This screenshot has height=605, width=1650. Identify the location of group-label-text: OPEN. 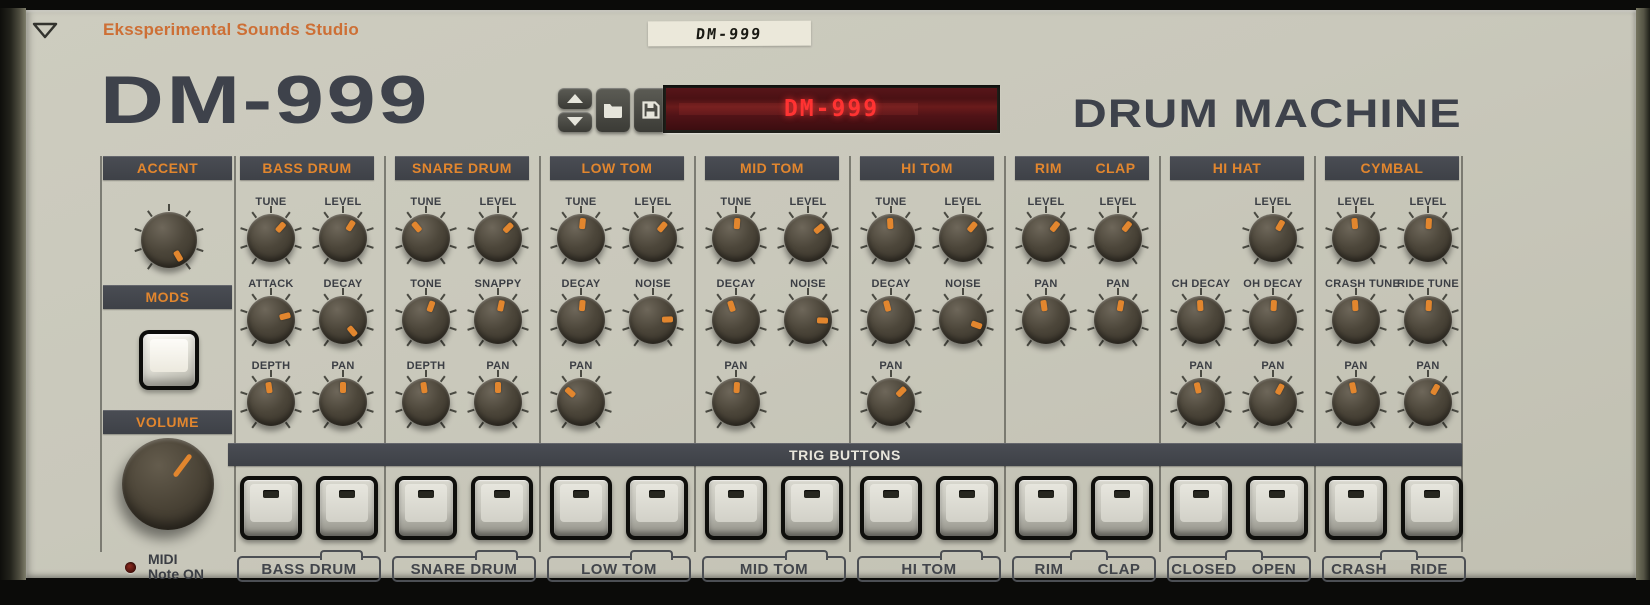
(1274, 569).